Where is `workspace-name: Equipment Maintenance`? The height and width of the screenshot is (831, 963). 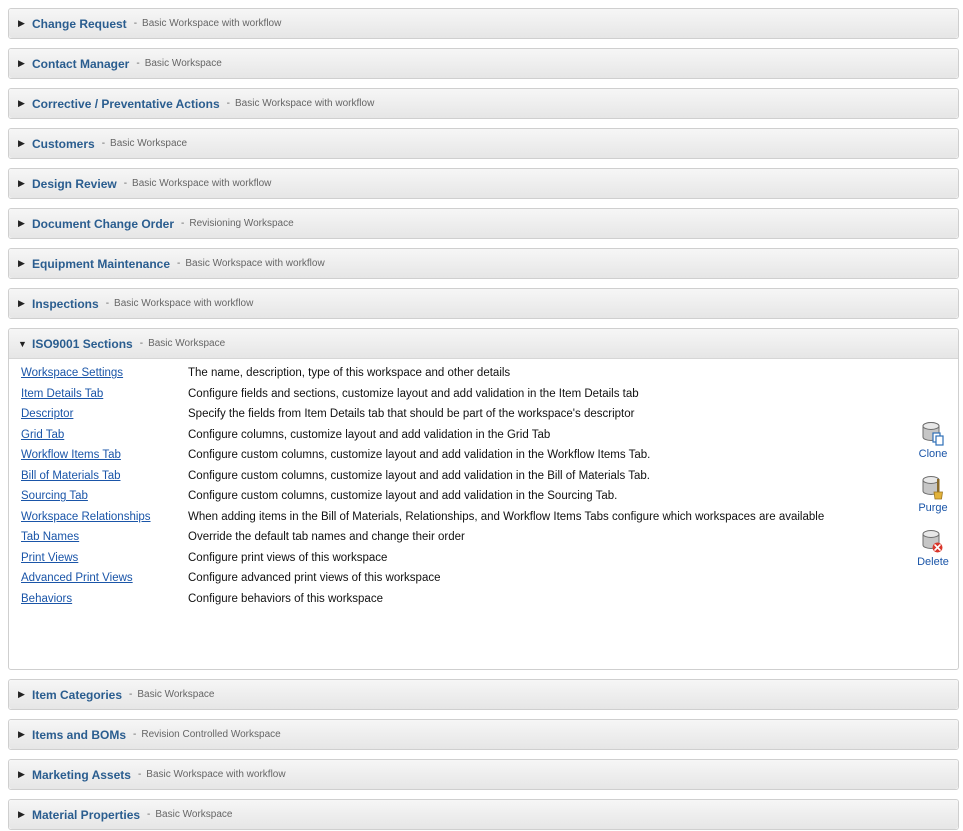 workspace-name: Equipment Maintenance is located at coordinates (101, 263).